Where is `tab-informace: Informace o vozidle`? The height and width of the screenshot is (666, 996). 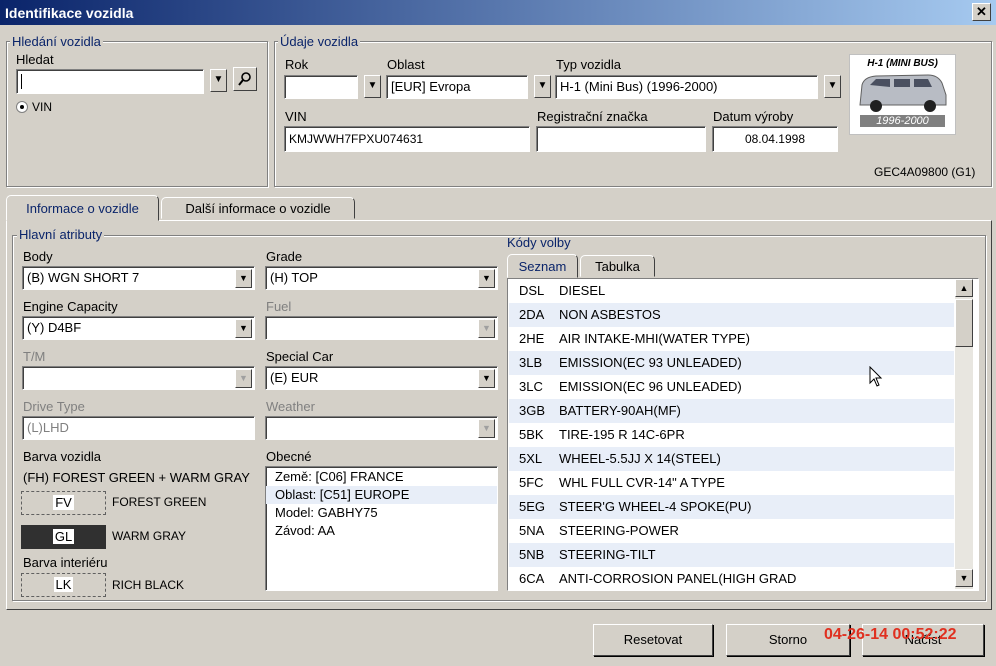 tab-informace: Informace o vozidle is located at coordinates (82, 208).